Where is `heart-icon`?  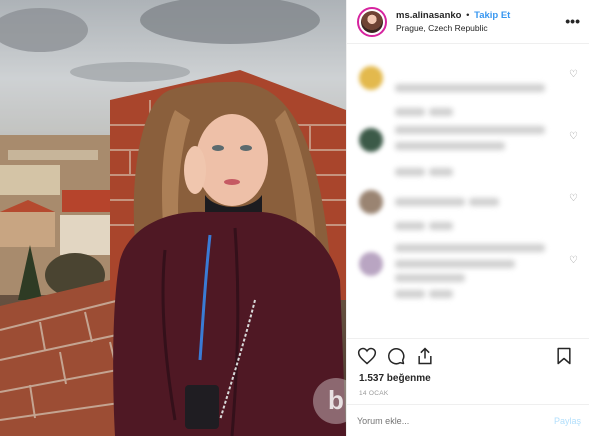
heart-icon is located at coordinates (367, 356).